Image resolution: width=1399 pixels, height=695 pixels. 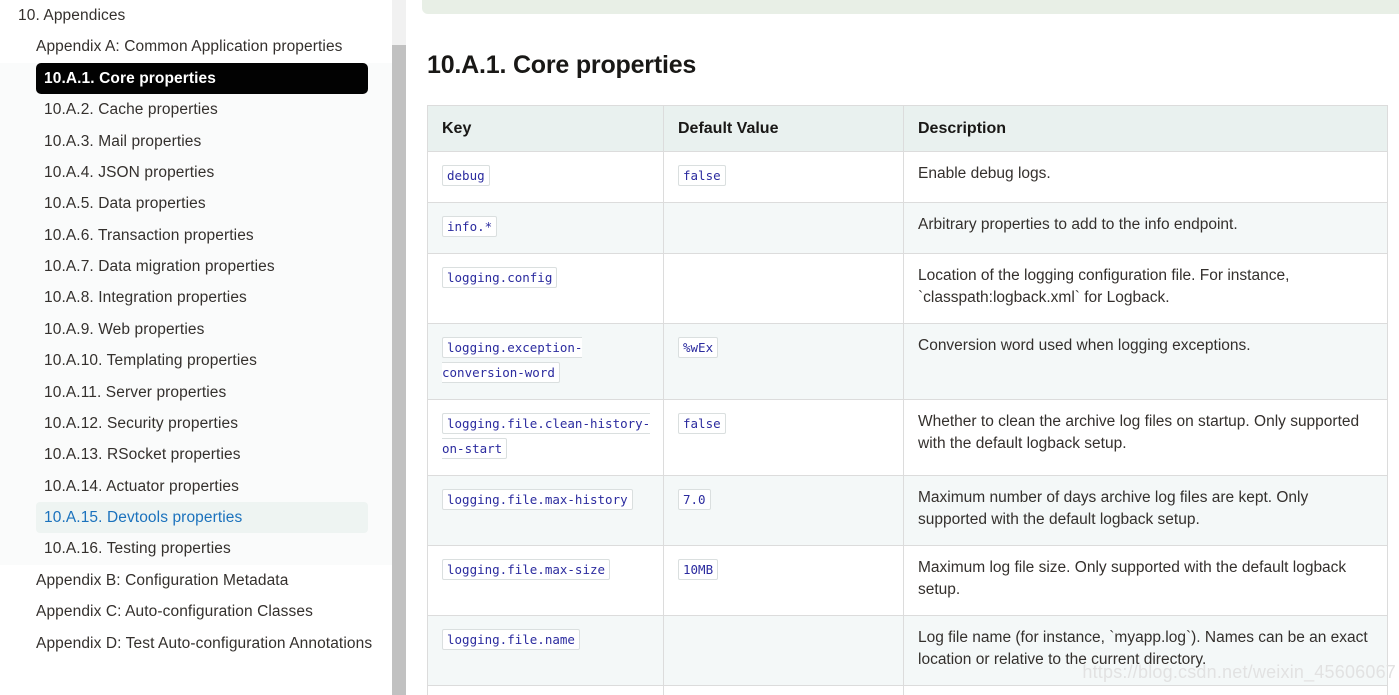 I want to click on sidebar-scrollbar-thumb, so click(x=399, y=370).